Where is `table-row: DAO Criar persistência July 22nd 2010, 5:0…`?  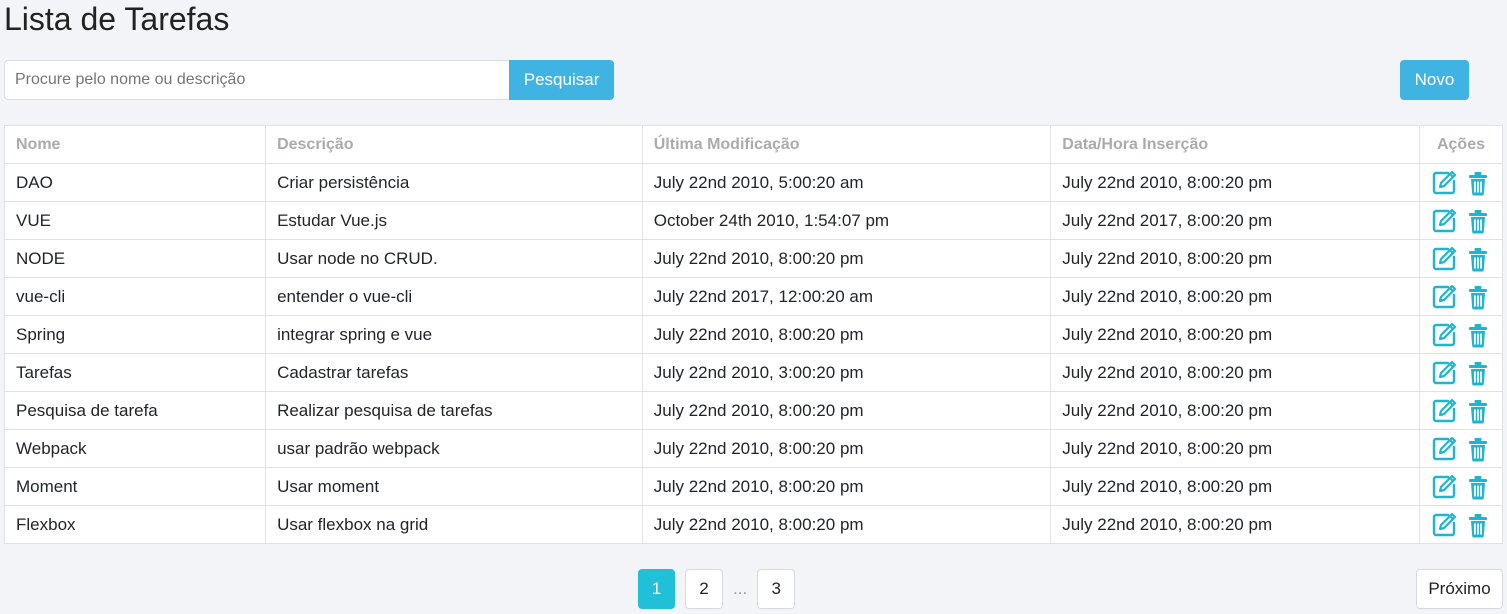
table-row: DAO Criar persistência July 22nd 2010, 5:0… is located at coordinates (753, 182).